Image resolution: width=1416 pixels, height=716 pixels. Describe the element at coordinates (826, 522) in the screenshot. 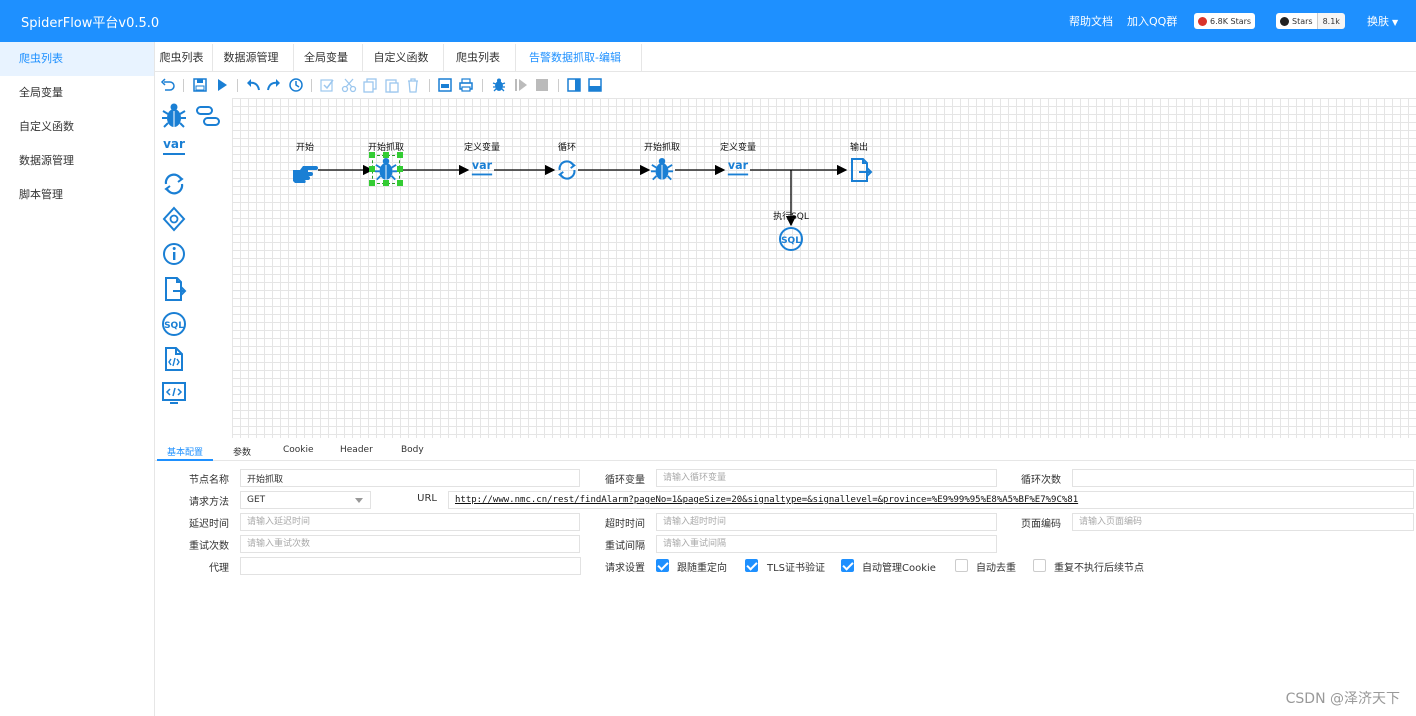

I see `timeout-input` at that location.